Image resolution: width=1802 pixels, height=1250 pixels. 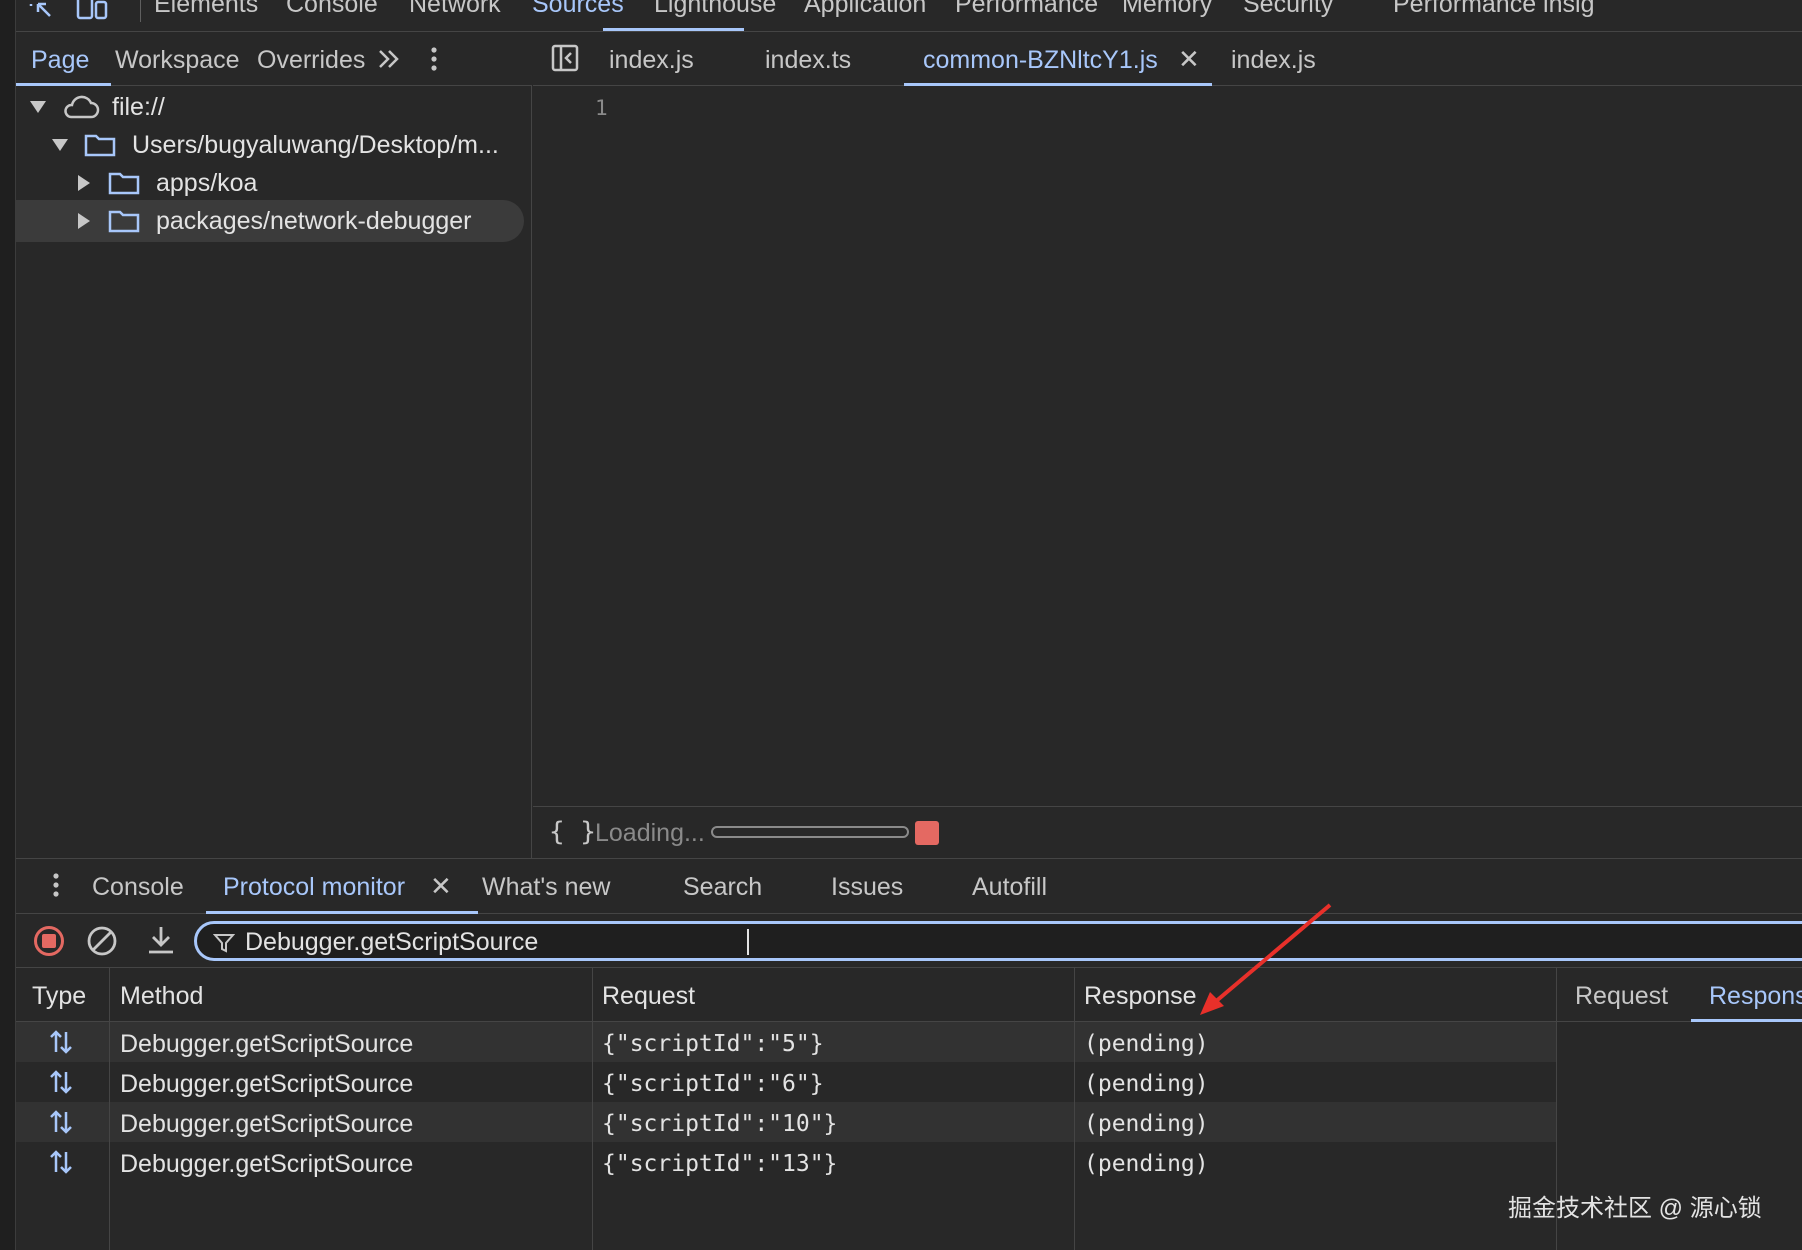 What do you see at coordinates (651, 60) in the screenshot?
I see `editor-tab-index-js: index.js` at bounding box center [651, 60].